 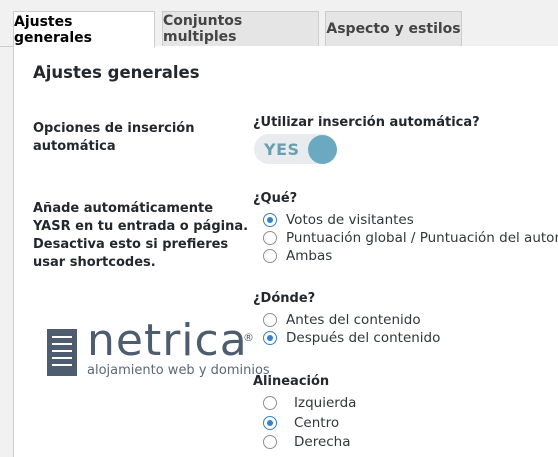 I want to click on netrica-watermark-logo: netrica ® alojamiento web y dominios, so click(x=167, y=349).